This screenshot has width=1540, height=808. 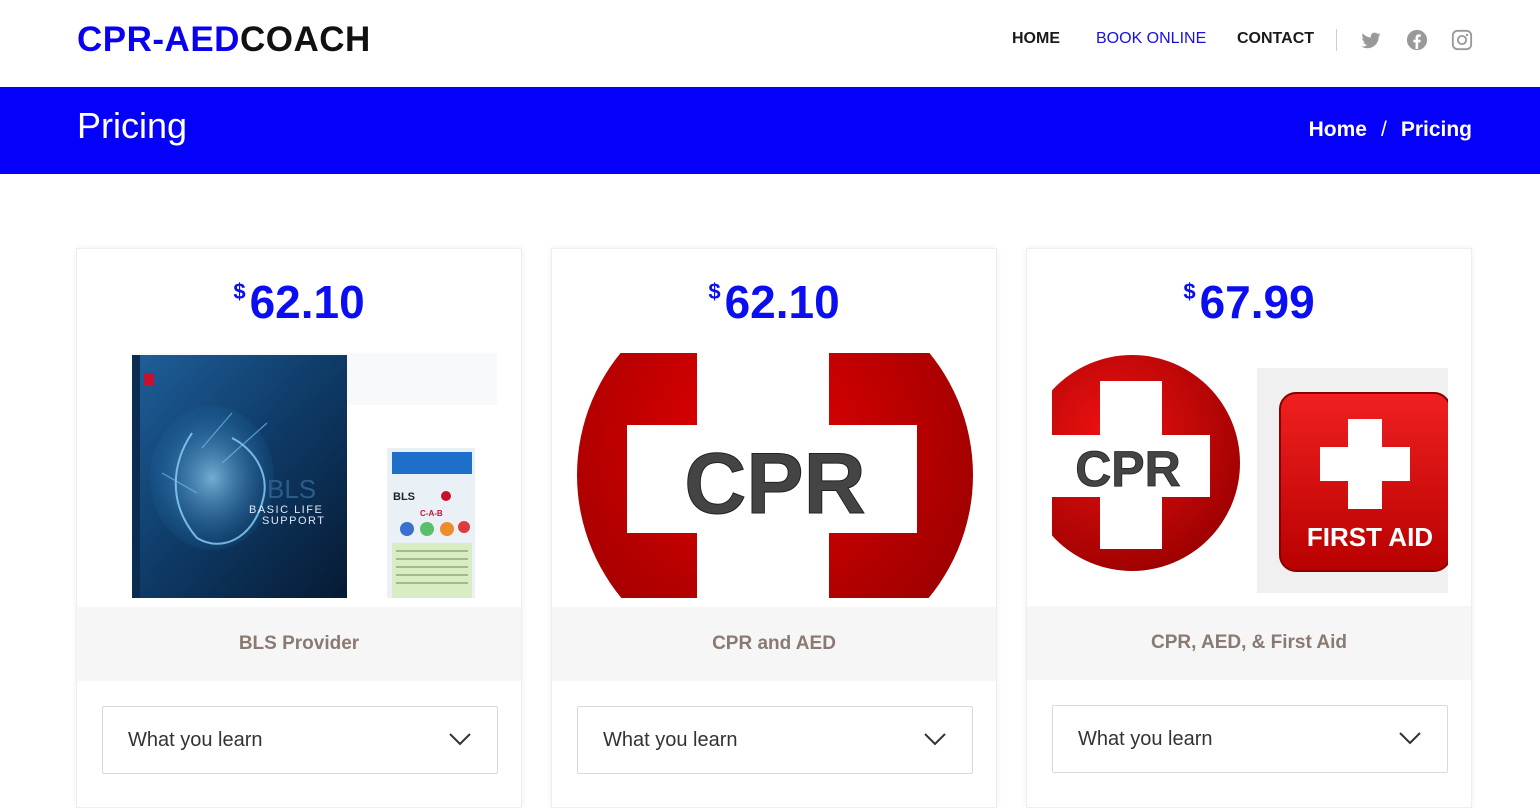 I want to click on nav-home: HOME, so click(x=1036, y=39).